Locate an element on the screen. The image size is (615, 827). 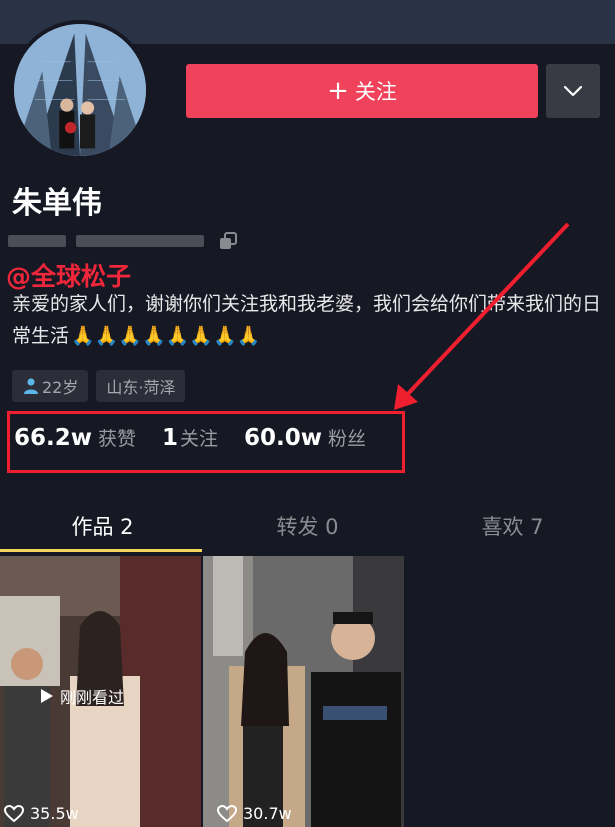
video-likes-count: 30.7w is located at coordinates (267, 813).